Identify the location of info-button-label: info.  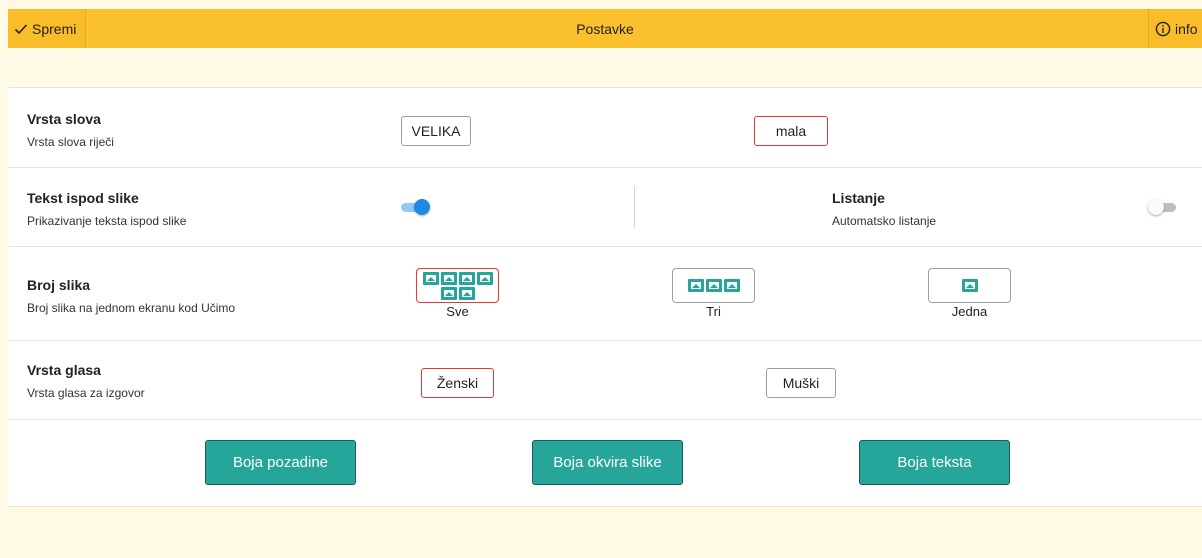
(1186, 28).